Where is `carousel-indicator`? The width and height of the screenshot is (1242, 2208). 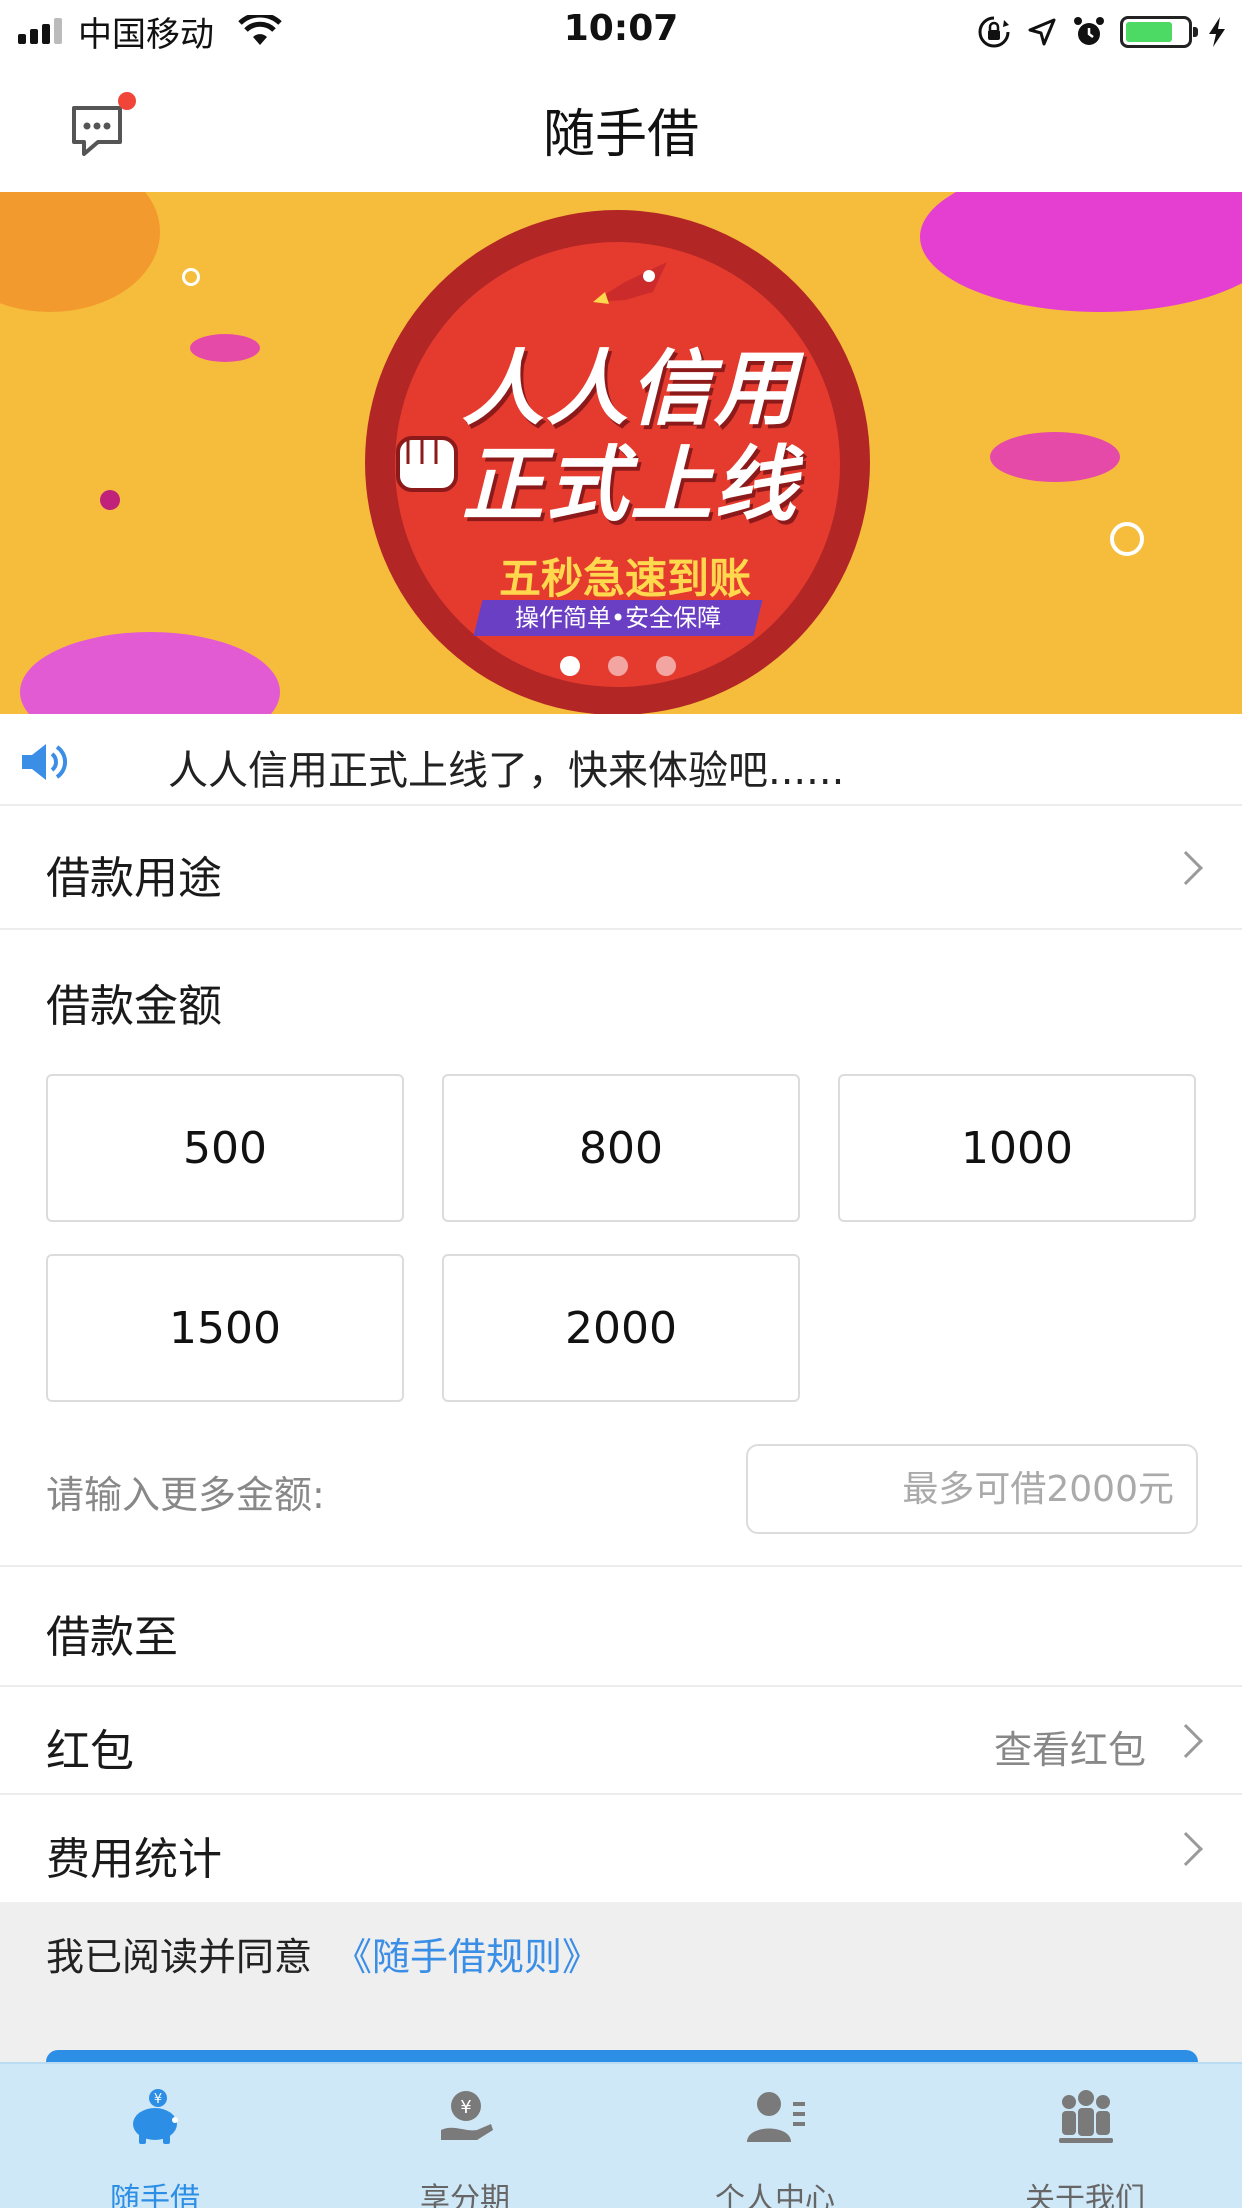 carousel-indicator is located at coordinates (618, 666).